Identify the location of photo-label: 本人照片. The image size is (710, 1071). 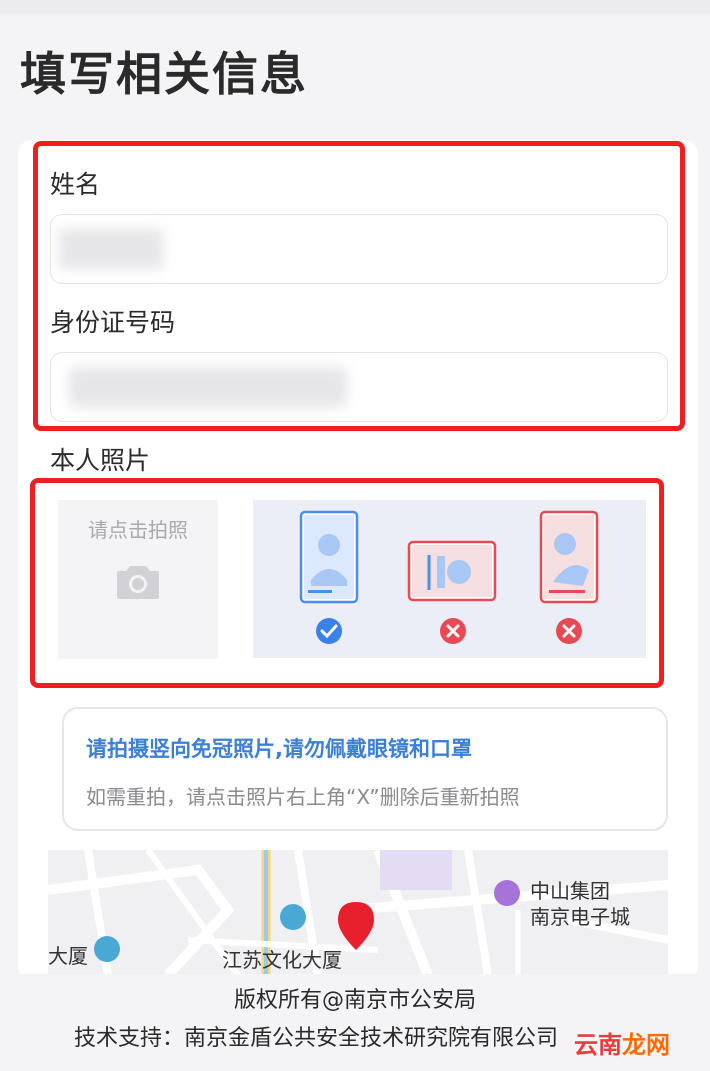
(100, 460).